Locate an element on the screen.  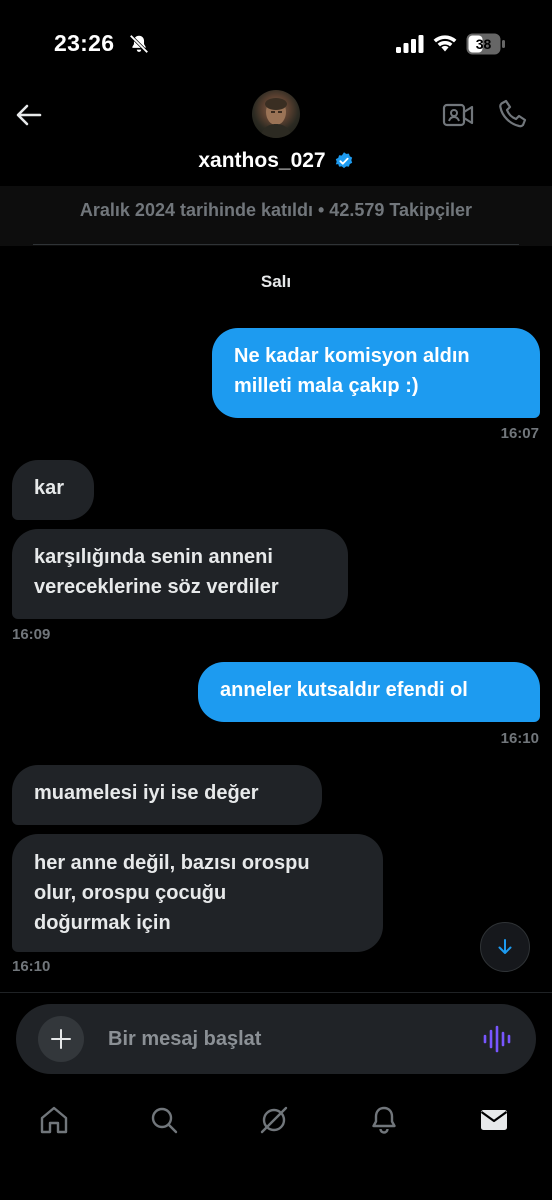
battery-level: 38 is located at coordinates (483, 44).